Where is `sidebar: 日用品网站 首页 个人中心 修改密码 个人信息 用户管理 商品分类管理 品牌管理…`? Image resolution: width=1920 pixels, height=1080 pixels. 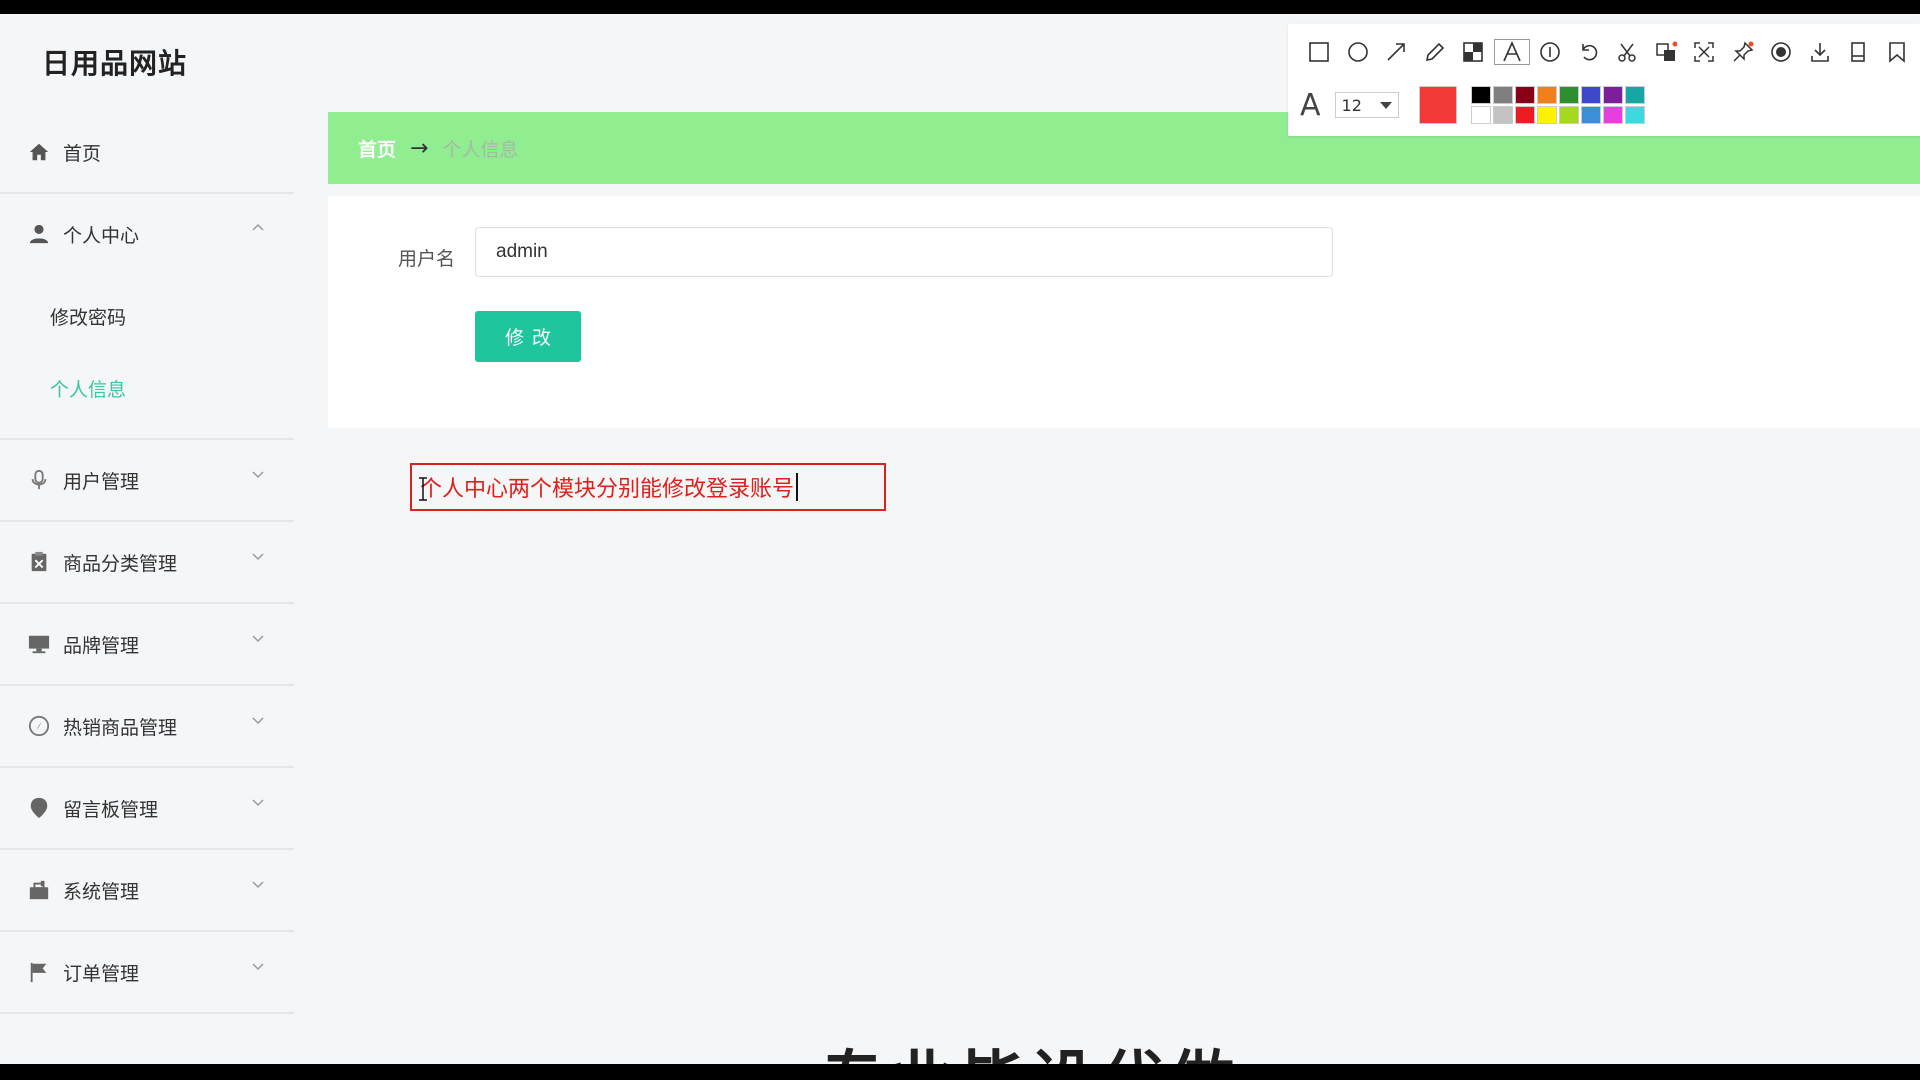
sidebar: 日用品网站 首页 个人中心 修改密码 个人信息 用户管理 商品分类管理 品牌管理… is located at coordinates (147, 539).